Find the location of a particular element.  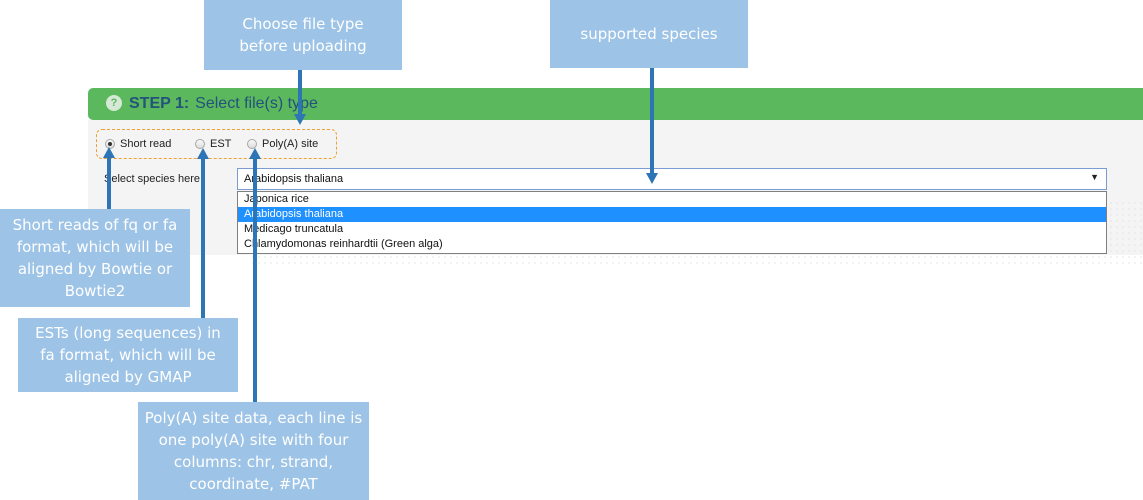

radio-polya-label: Poly(A) site is located at coordinates (290, 144).